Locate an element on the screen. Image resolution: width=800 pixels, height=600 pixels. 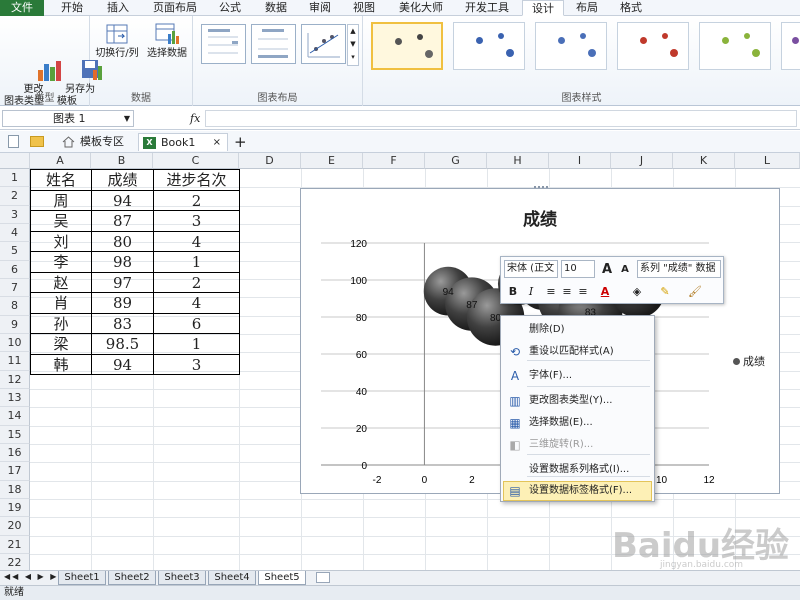
select-data-button: 选择数据 is located at coordinates (167, 41).